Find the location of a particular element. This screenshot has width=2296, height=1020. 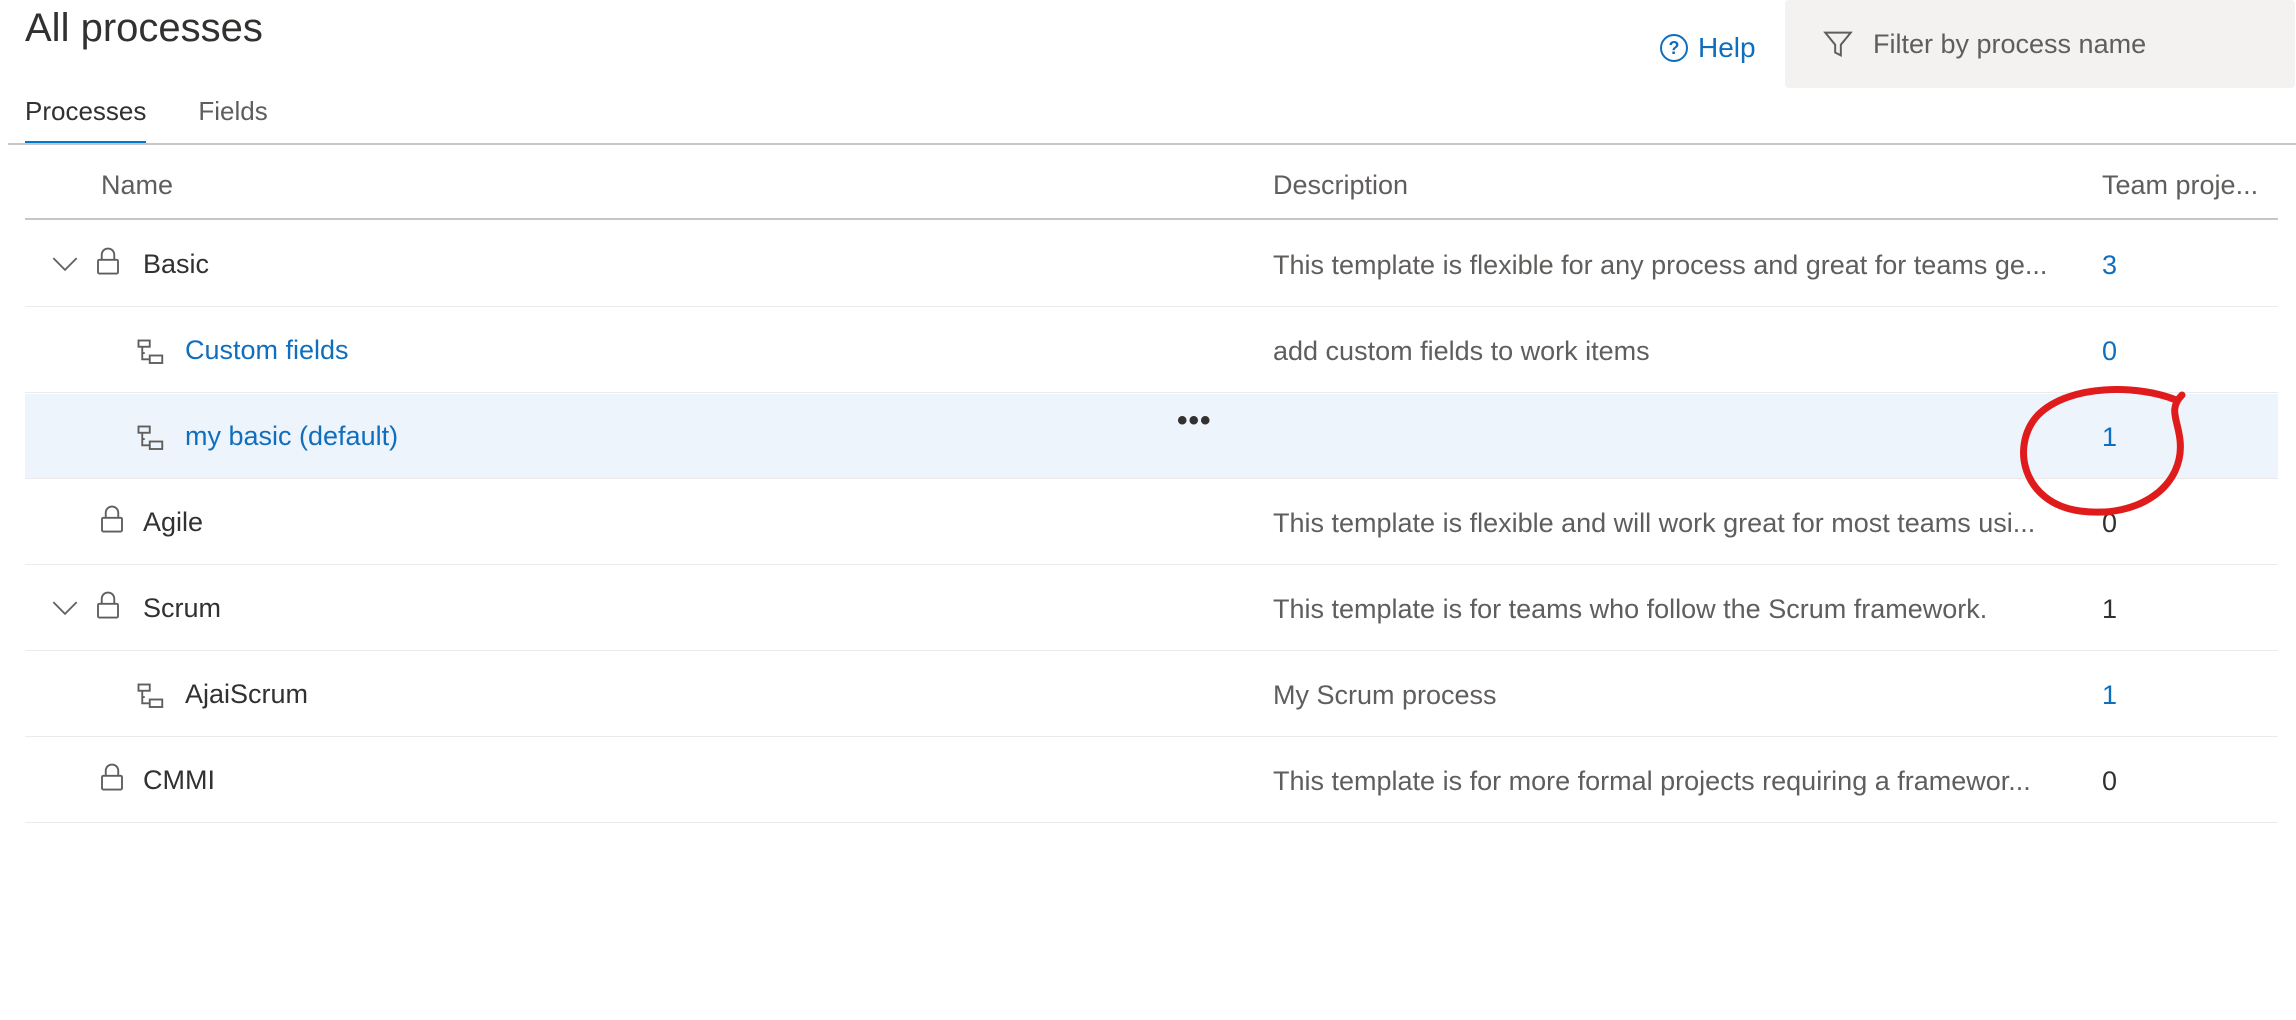

tab-fields: Fields is located at coordinates (232, 120).